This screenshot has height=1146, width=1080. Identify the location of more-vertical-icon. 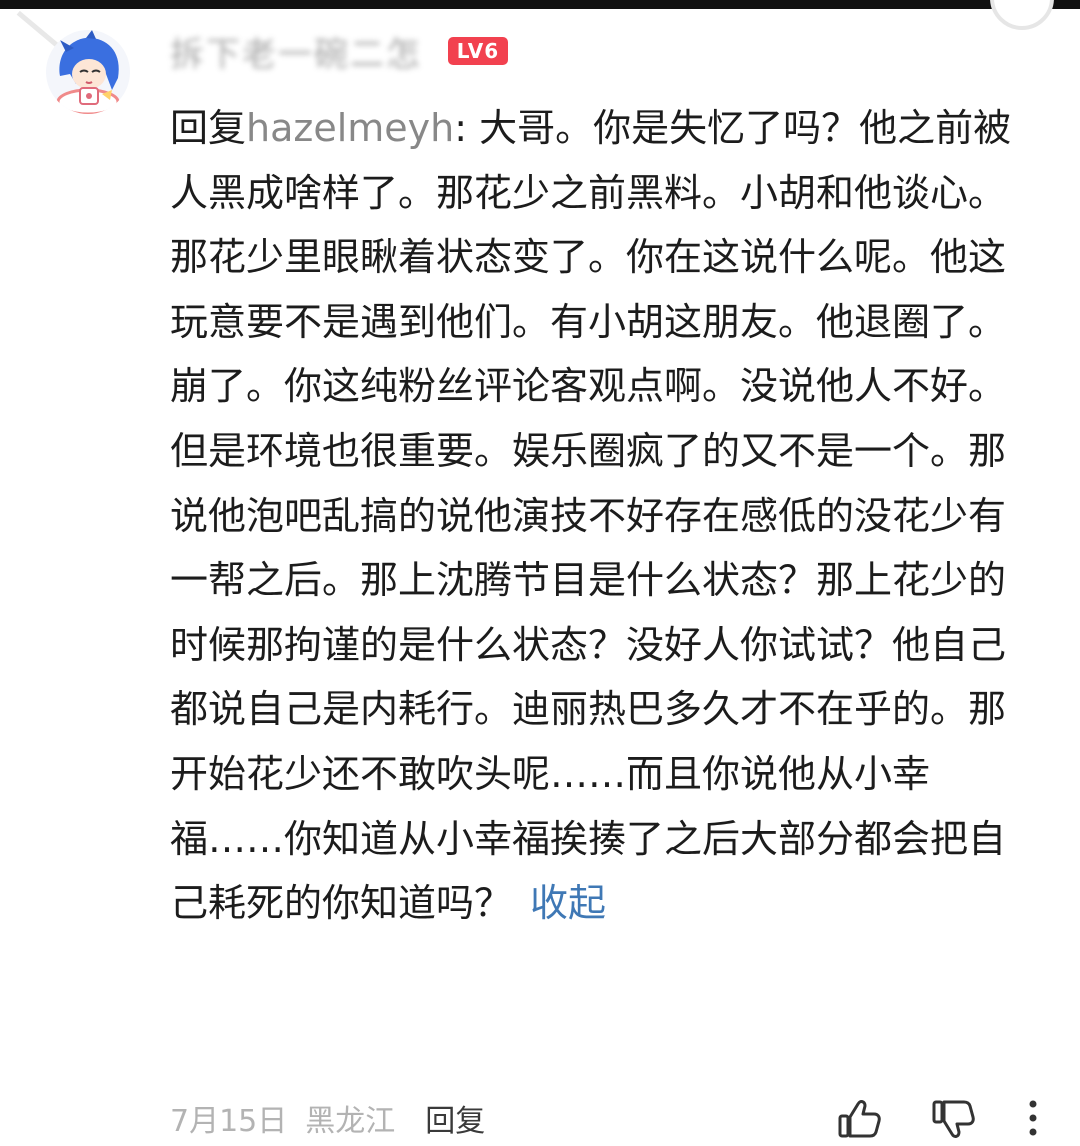
(1033, 1119).